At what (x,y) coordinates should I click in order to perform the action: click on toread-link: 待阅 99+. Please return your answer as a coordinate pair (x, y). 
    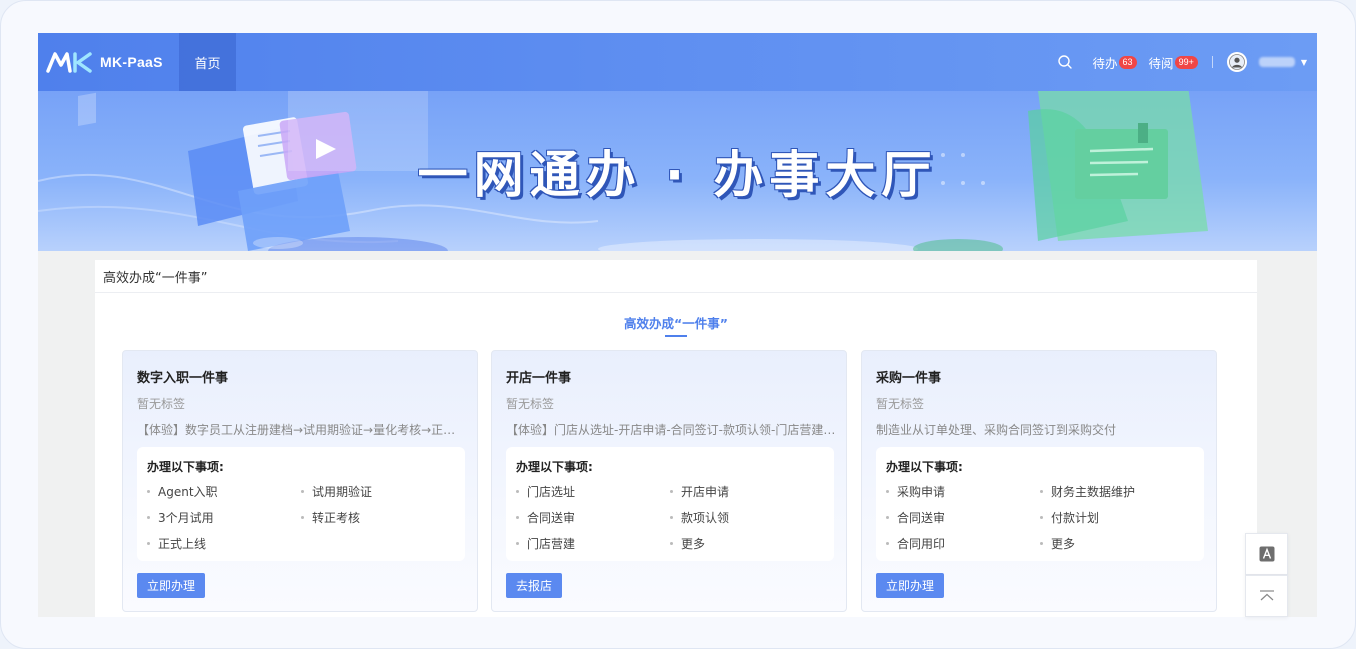
    Looking at the image, I should click on (1173, 62).